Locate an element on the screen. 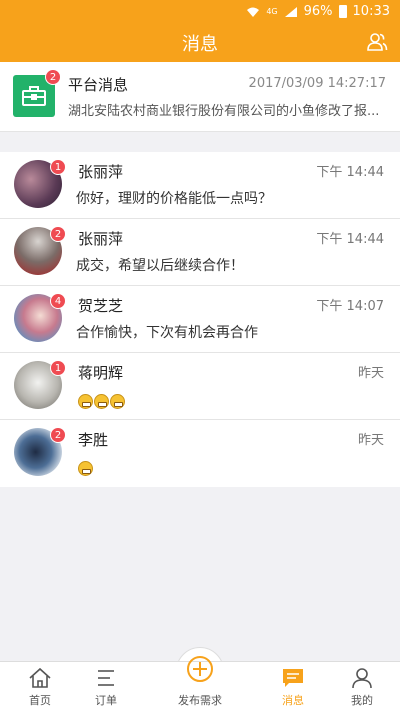 Image resolution: width=400 pixels, height=711 pixels. message-preview: 成交，希望以后继续合作！ is located at coordinates (160, 266).